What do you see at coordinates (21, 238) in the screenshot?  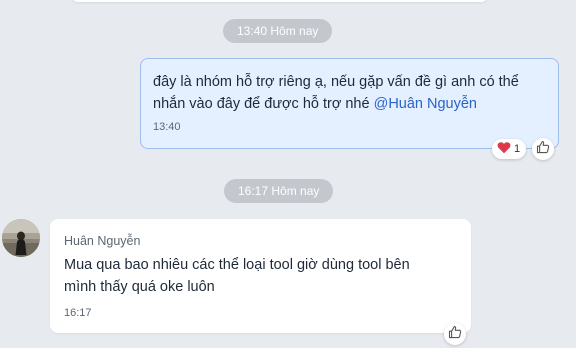 I see `avatar` at bounding box center [21, 238].